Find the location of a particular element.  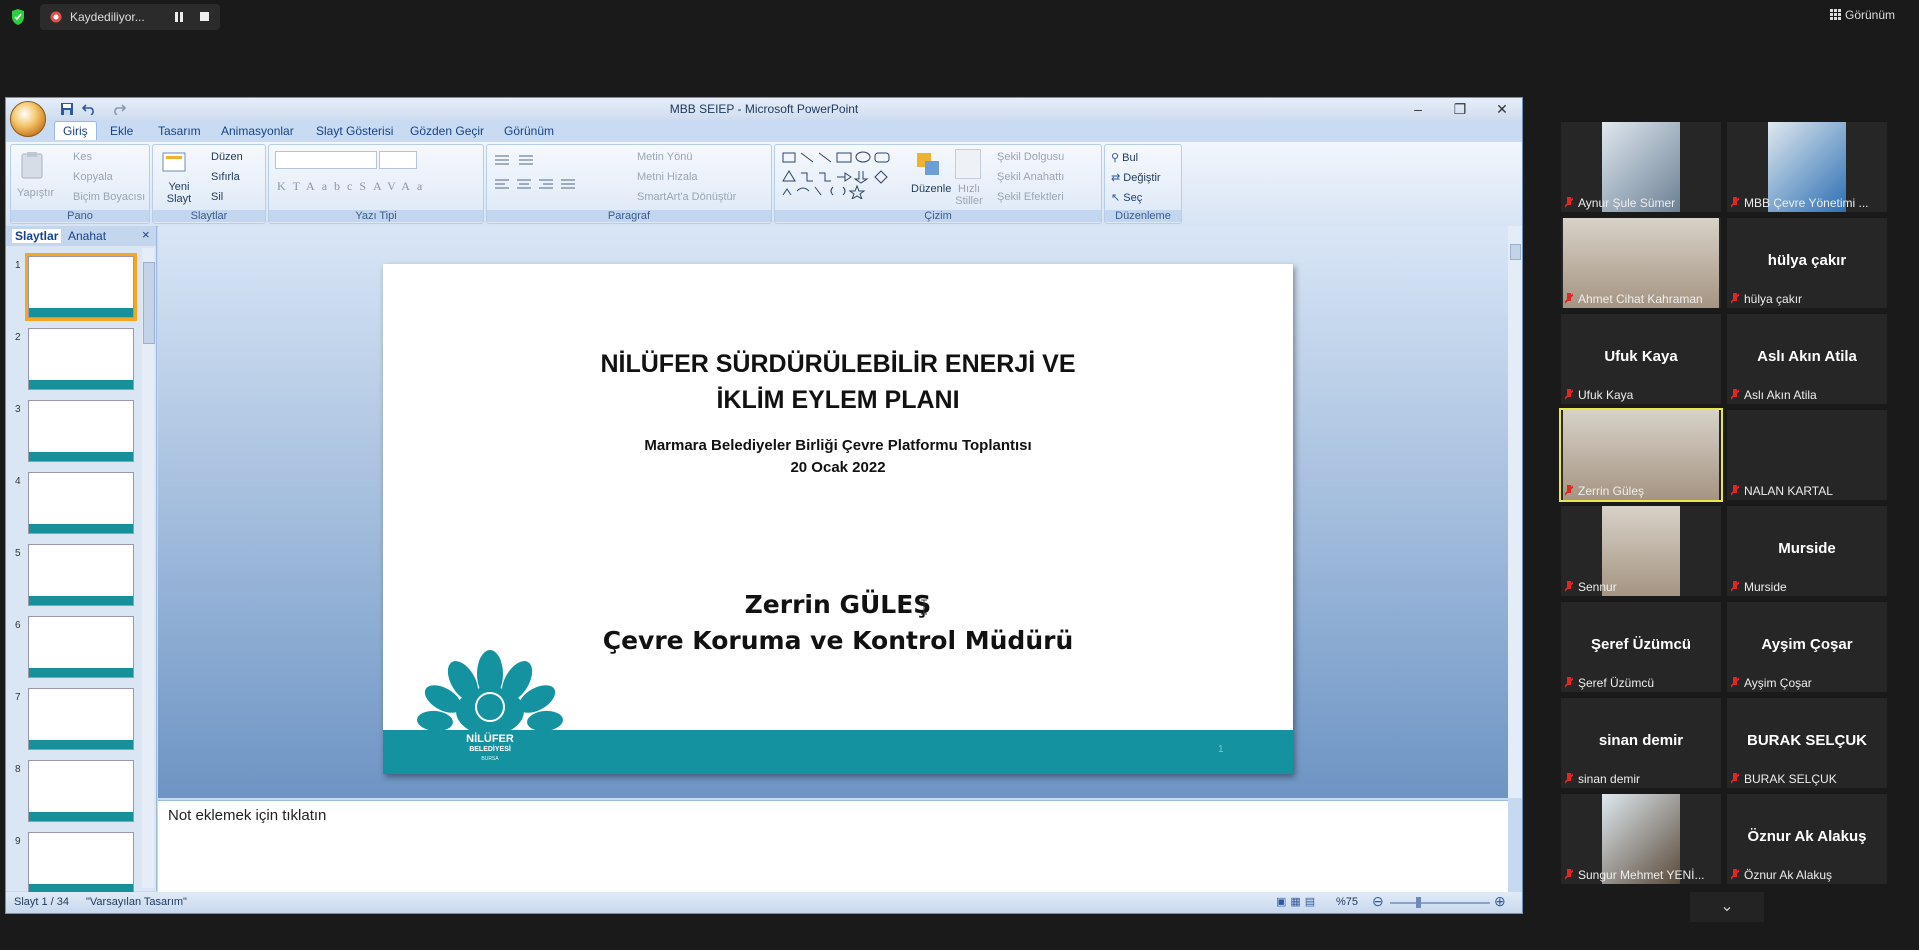

select-button: ↖ Seç is located at coordinates (1126, 197).